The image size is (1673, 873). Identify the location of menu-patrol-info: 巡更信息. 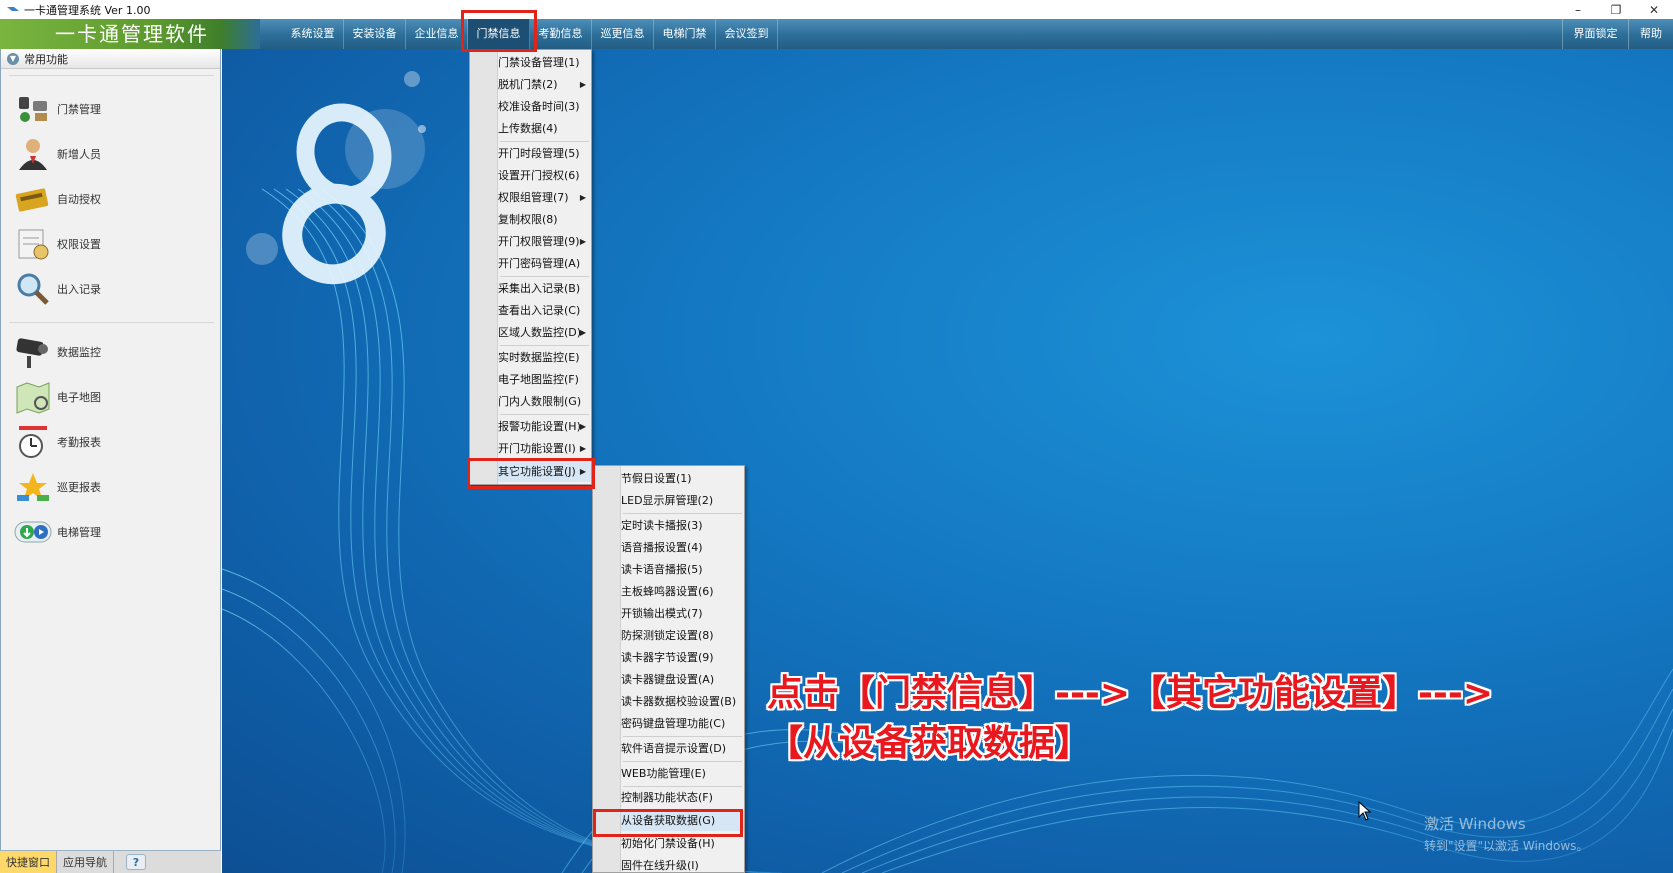
(623, 34).